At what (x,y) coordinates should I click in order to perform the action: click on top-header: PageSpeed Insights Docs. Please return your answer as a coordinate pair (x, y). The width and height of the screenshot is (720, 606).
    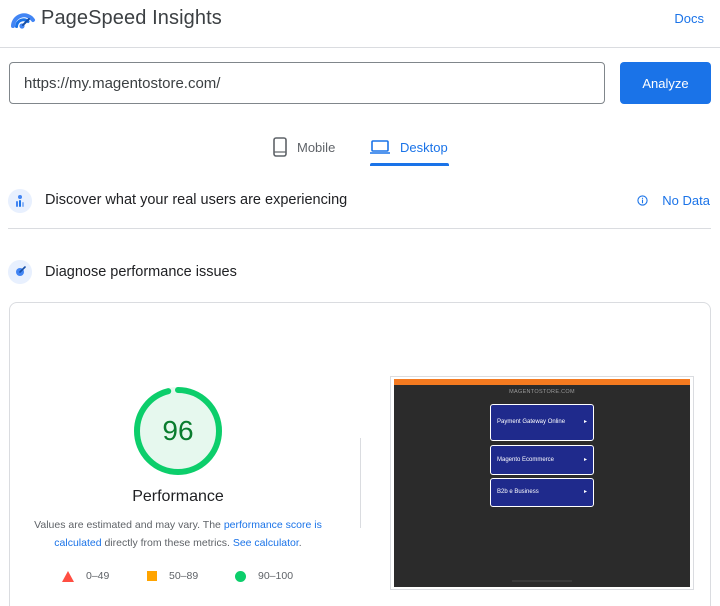
    Looking at the image, I should click on (360, 24).